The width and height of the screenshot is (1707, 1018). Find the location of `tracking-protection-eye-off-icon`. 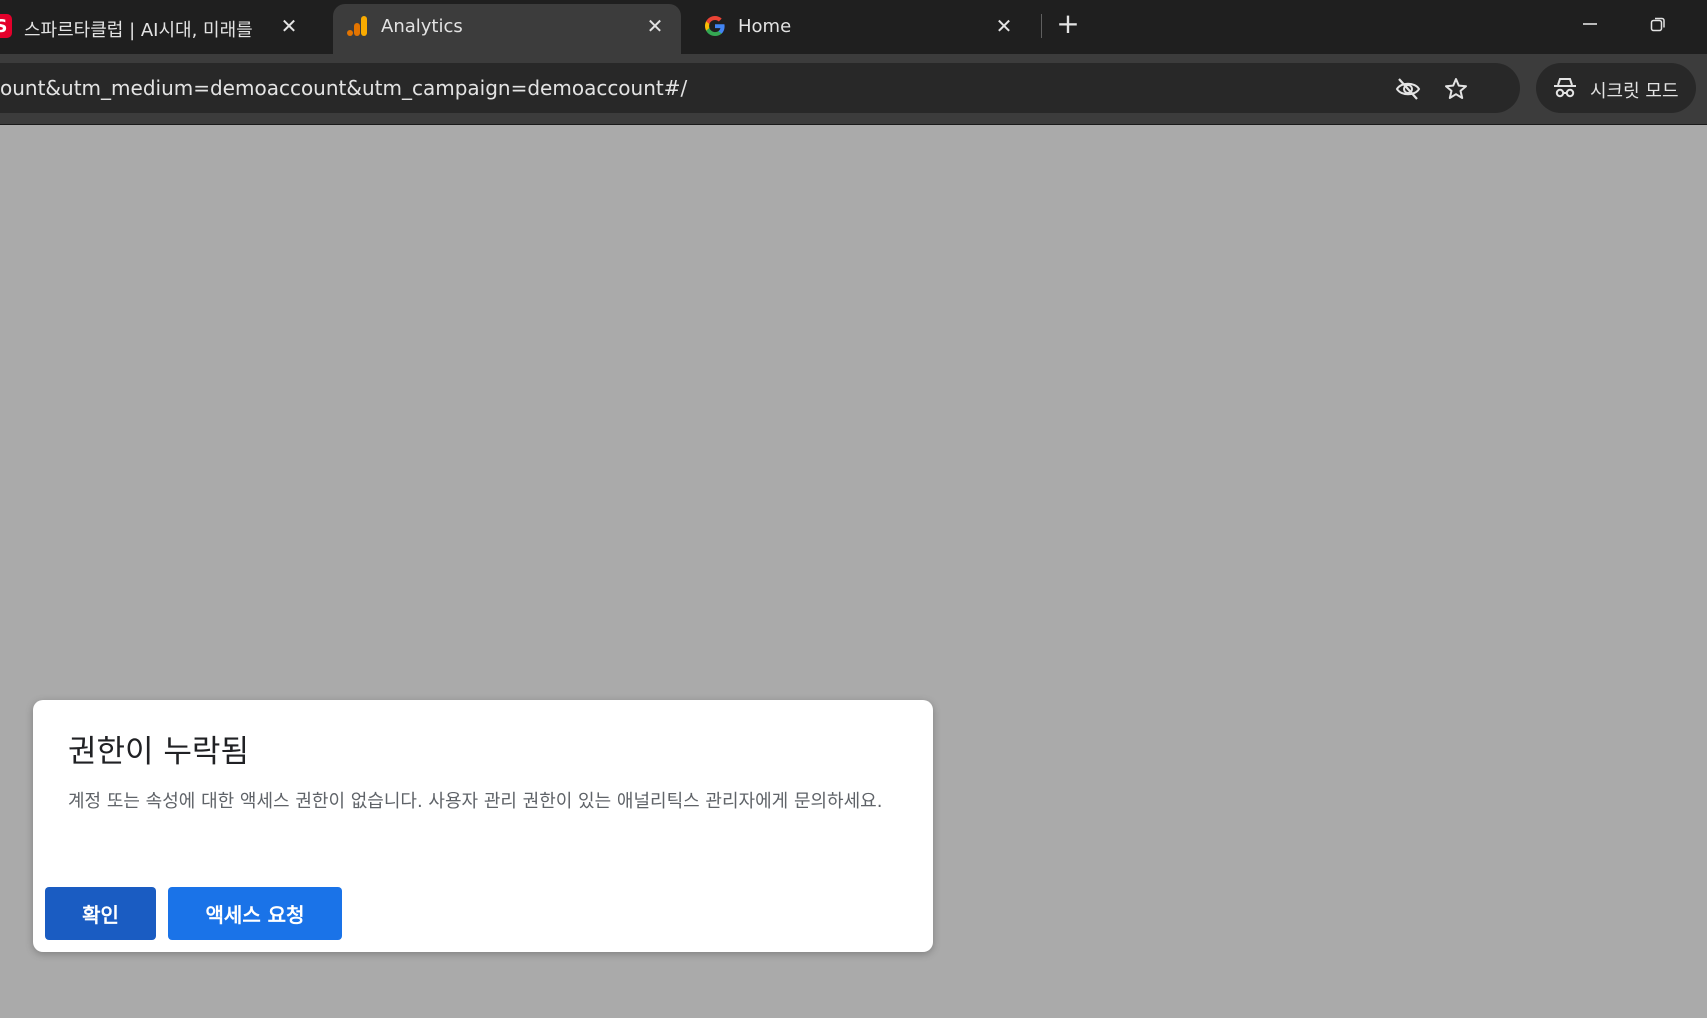

tracking-protection-eye-off-icon is located at coordinates (1408, 89).